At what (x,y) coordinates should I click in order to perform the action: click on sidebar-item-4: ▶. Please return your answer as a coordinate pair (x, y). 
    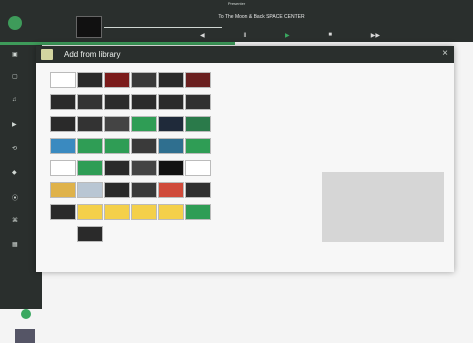
    Looking at the image, I should click on (17, 125).